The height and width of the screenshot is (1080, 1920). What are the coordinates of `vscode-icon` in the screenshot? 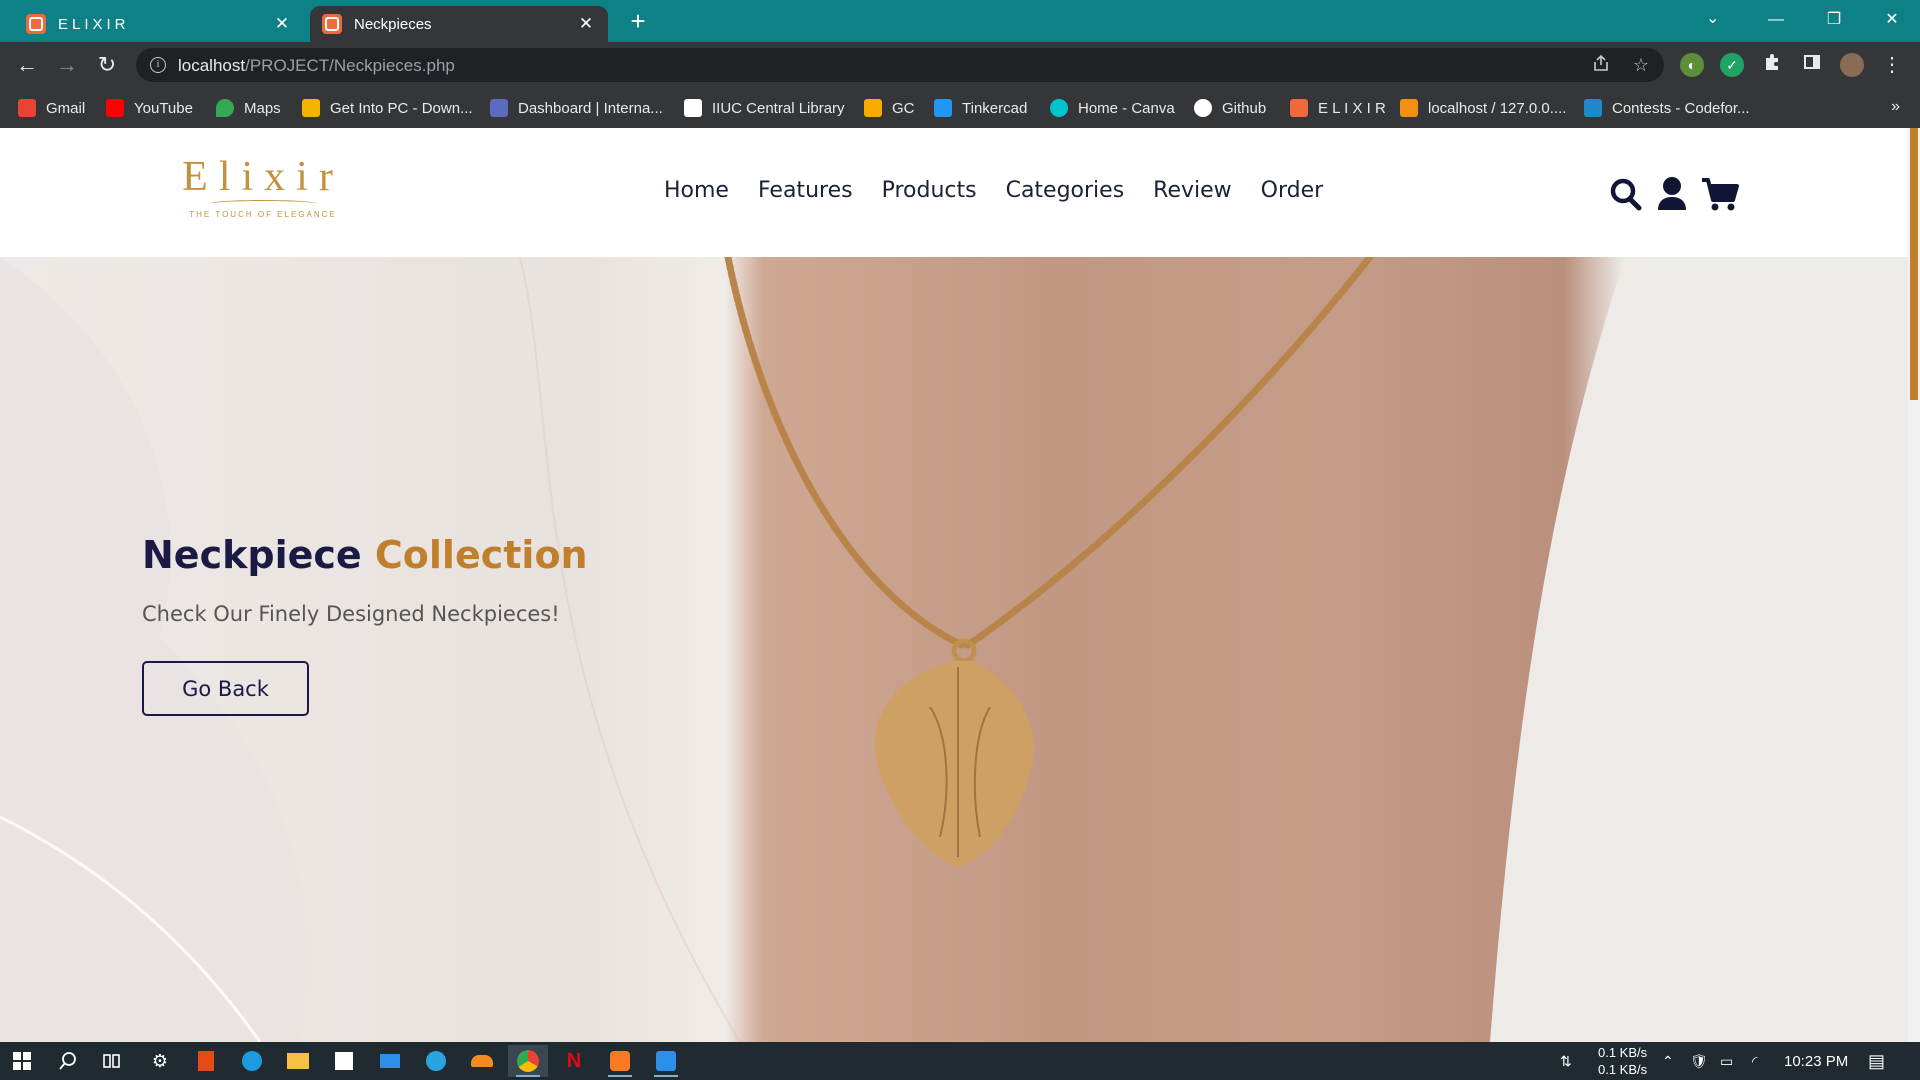 It's located at (666, 1061).